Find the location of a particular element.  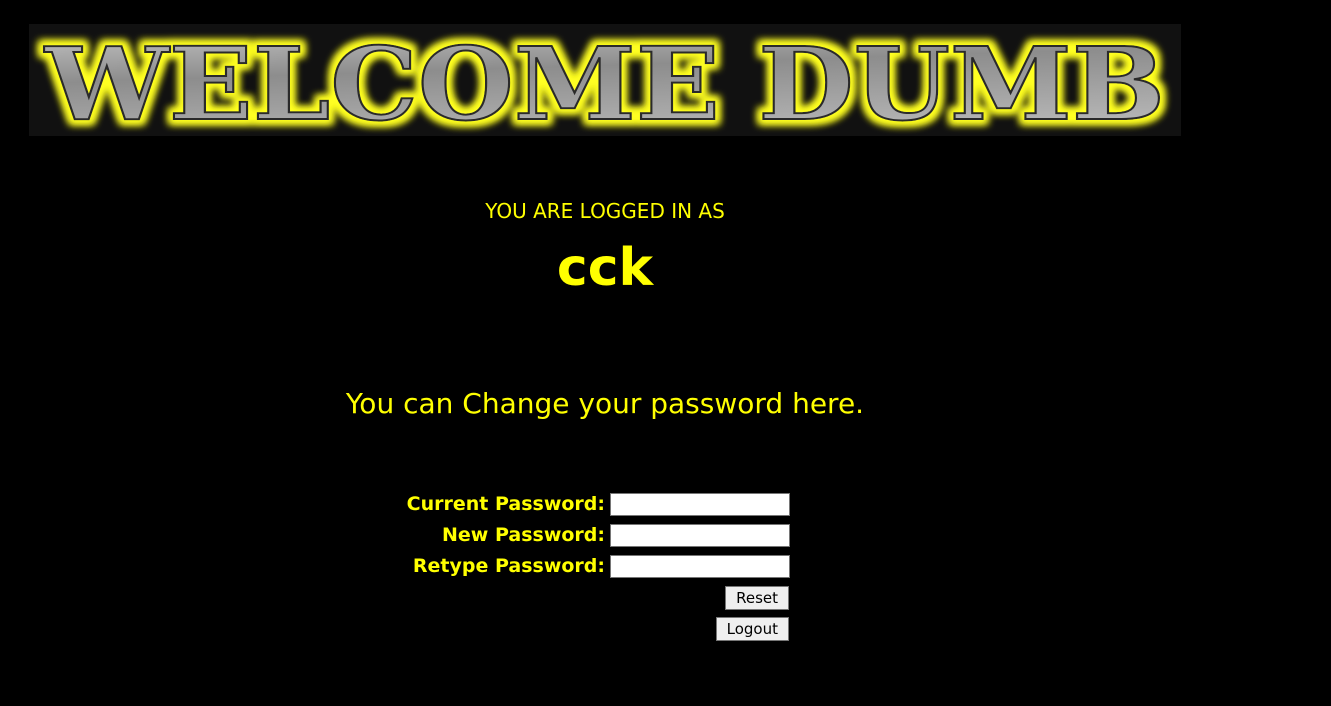

logout-button: Logout is located at coordinates (752, 629).